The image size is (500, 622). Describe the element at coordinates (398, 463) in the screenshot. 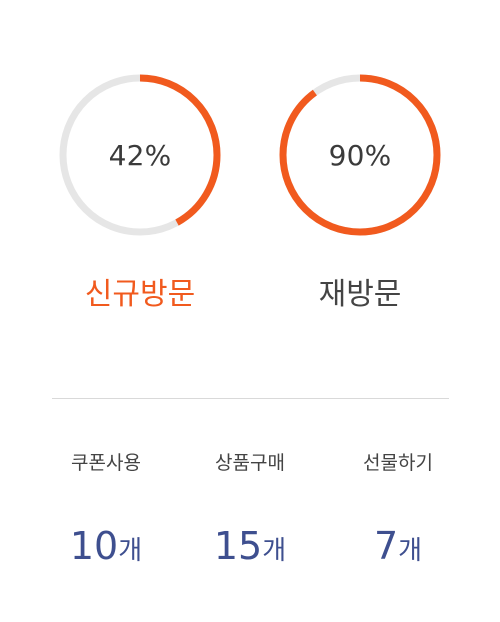

I see `stat-label: 선물하기` at that location.